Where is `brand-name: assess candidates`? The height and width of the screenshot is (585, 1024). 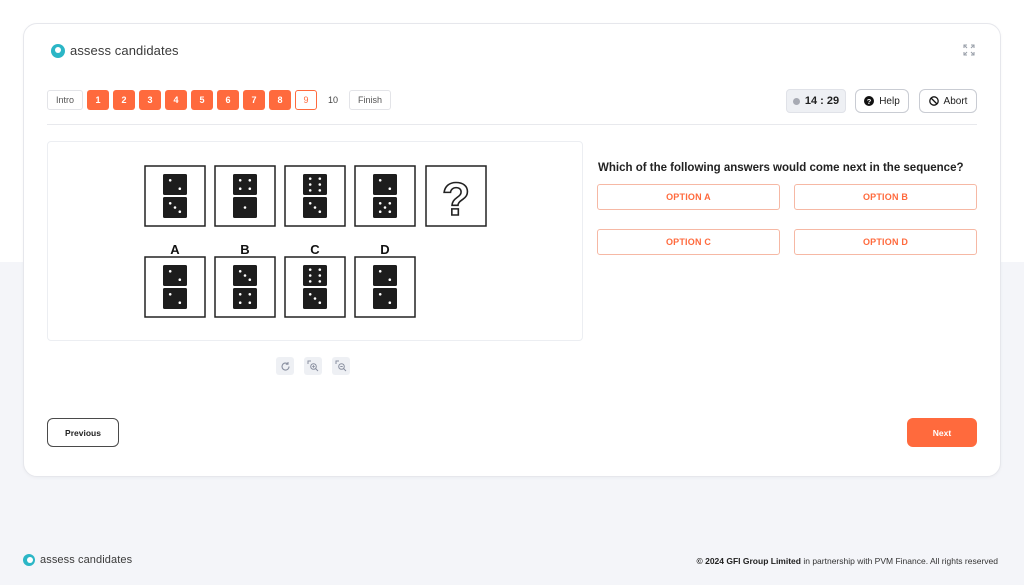
brand-name: assess candidates is located at coordinates (124, 50).